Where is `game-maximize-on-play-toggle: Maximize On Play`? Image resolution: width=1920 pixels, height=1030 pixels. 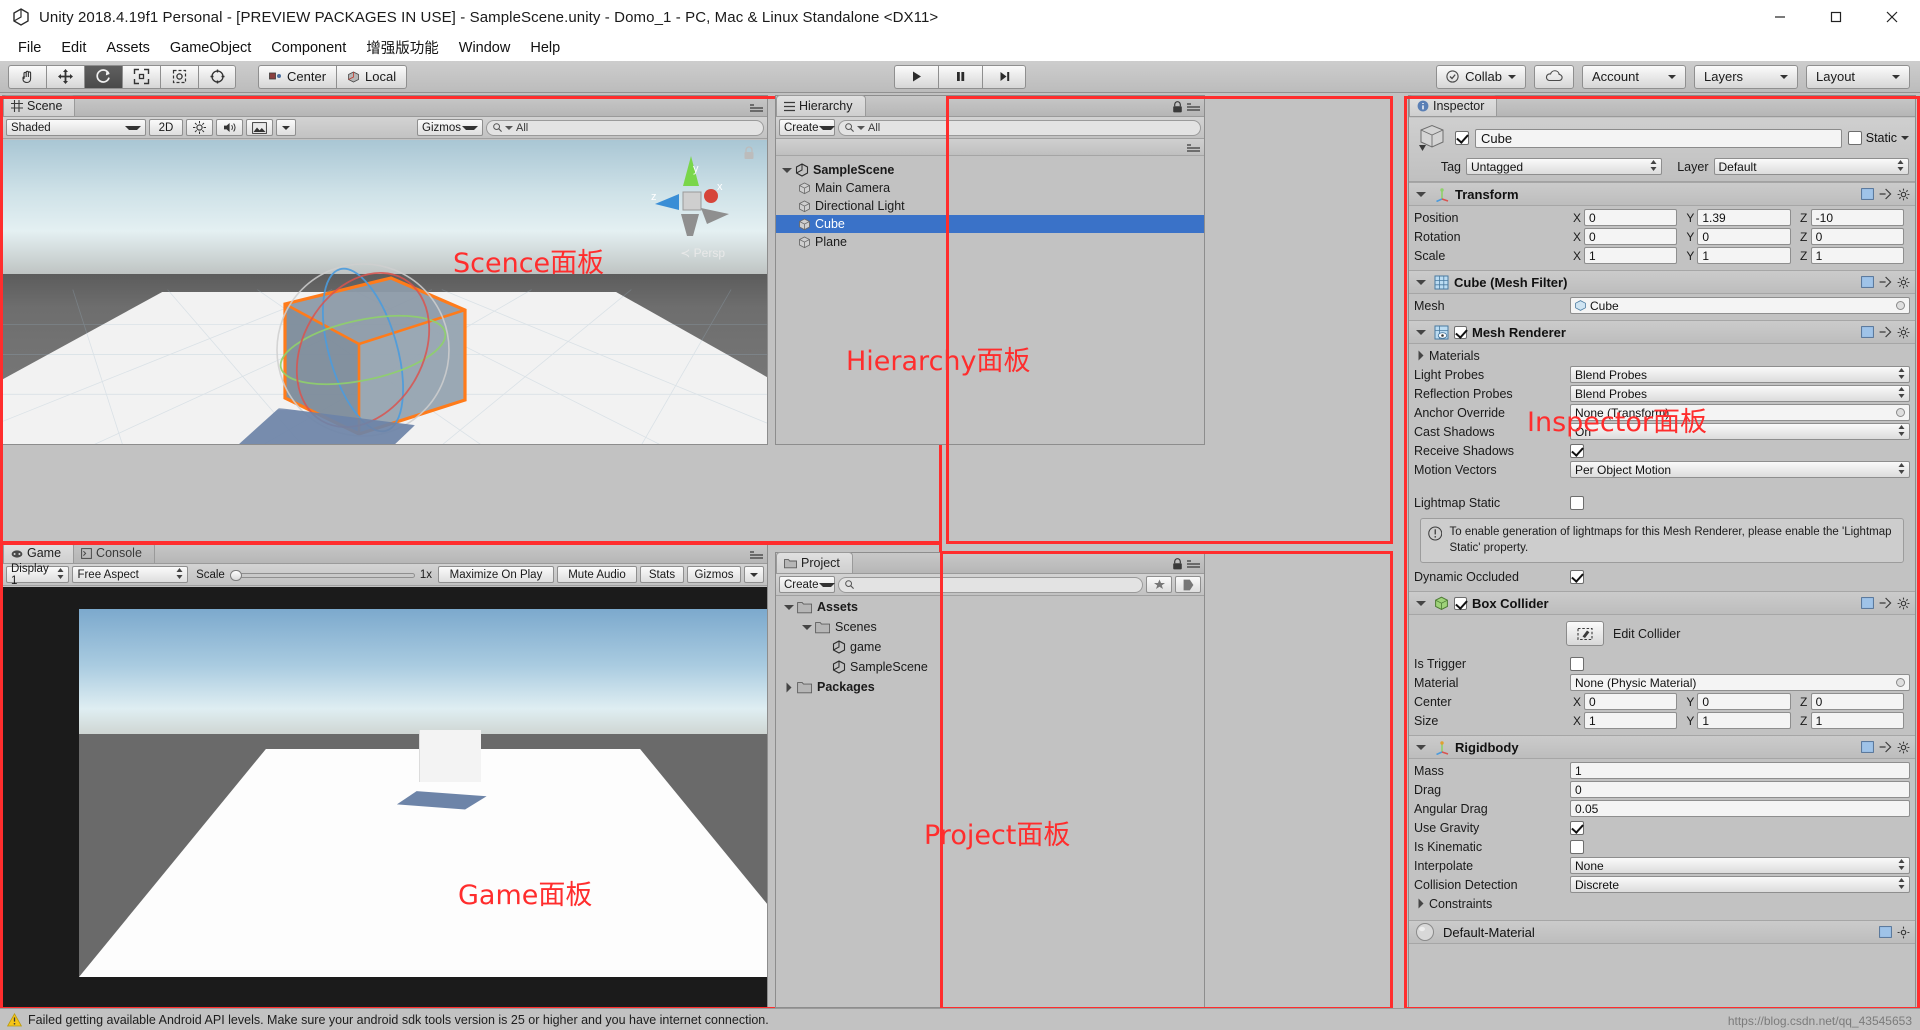
game-maximize-on-play-toggle: Maximize On Play is located at coordinates (496, 574).